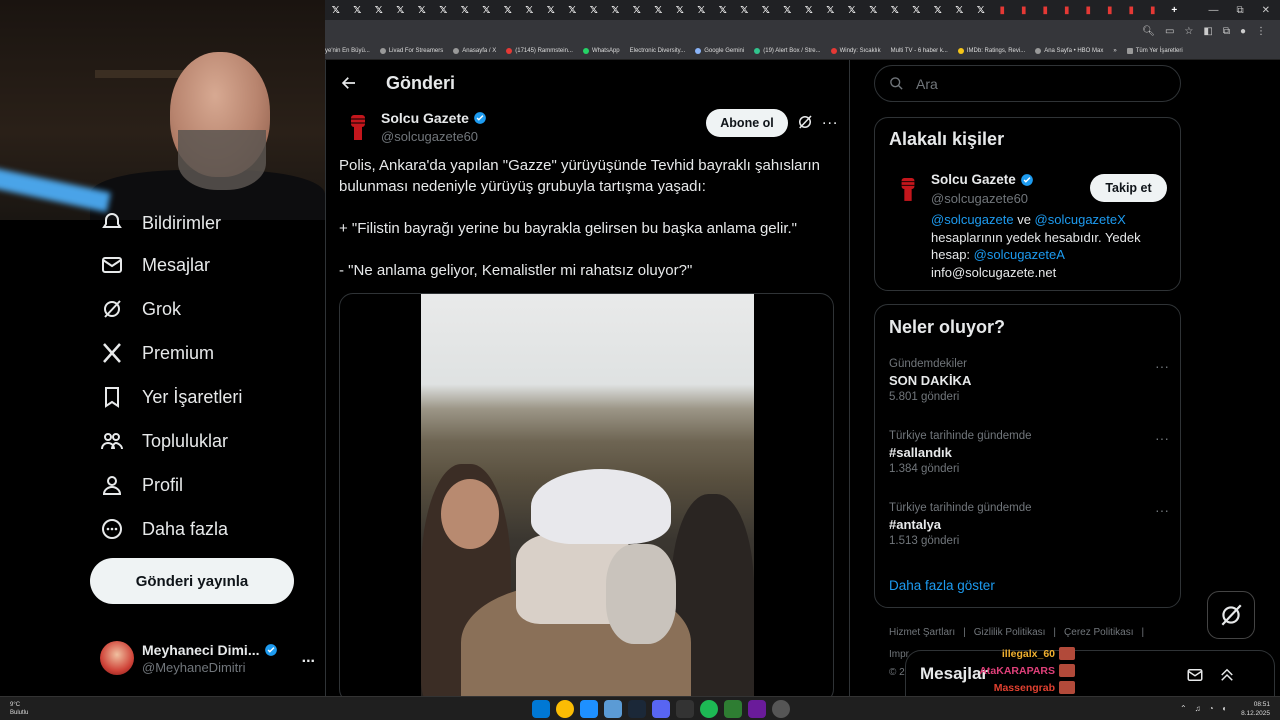 This screenshot has height=720, width=1280. Describe the element at coordinates (1034, 83) in the screenshot. I see `search-input` at that location.